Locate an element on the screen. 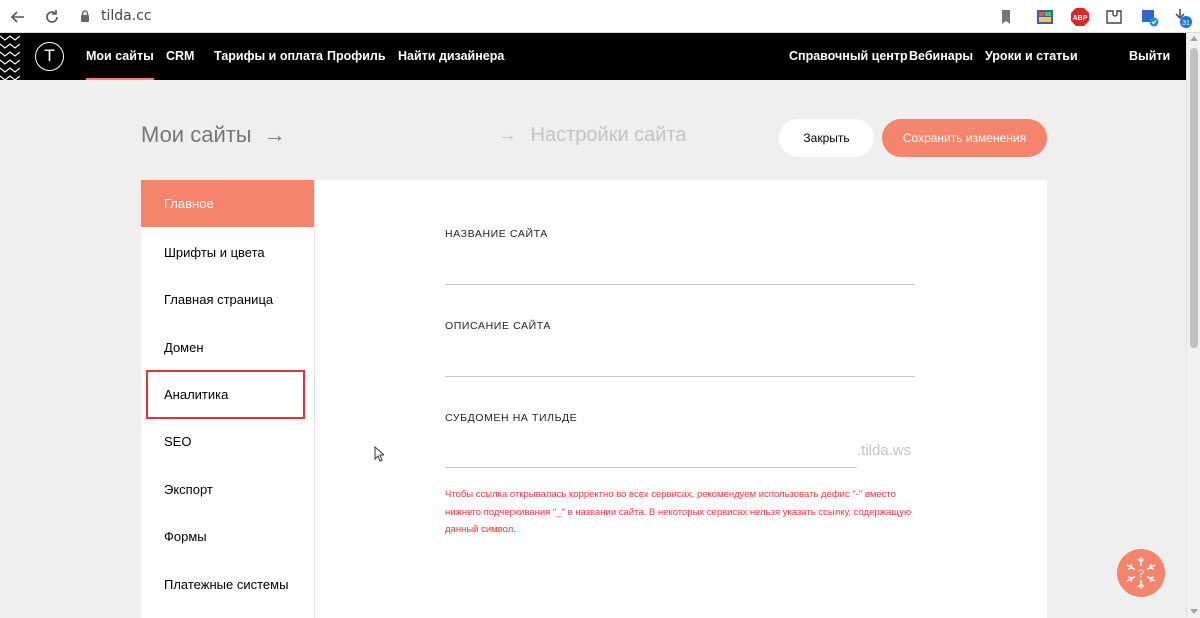 The width and height of the screenshot is (1200, 618). extension-icon is located at coordinates (1045, 17).